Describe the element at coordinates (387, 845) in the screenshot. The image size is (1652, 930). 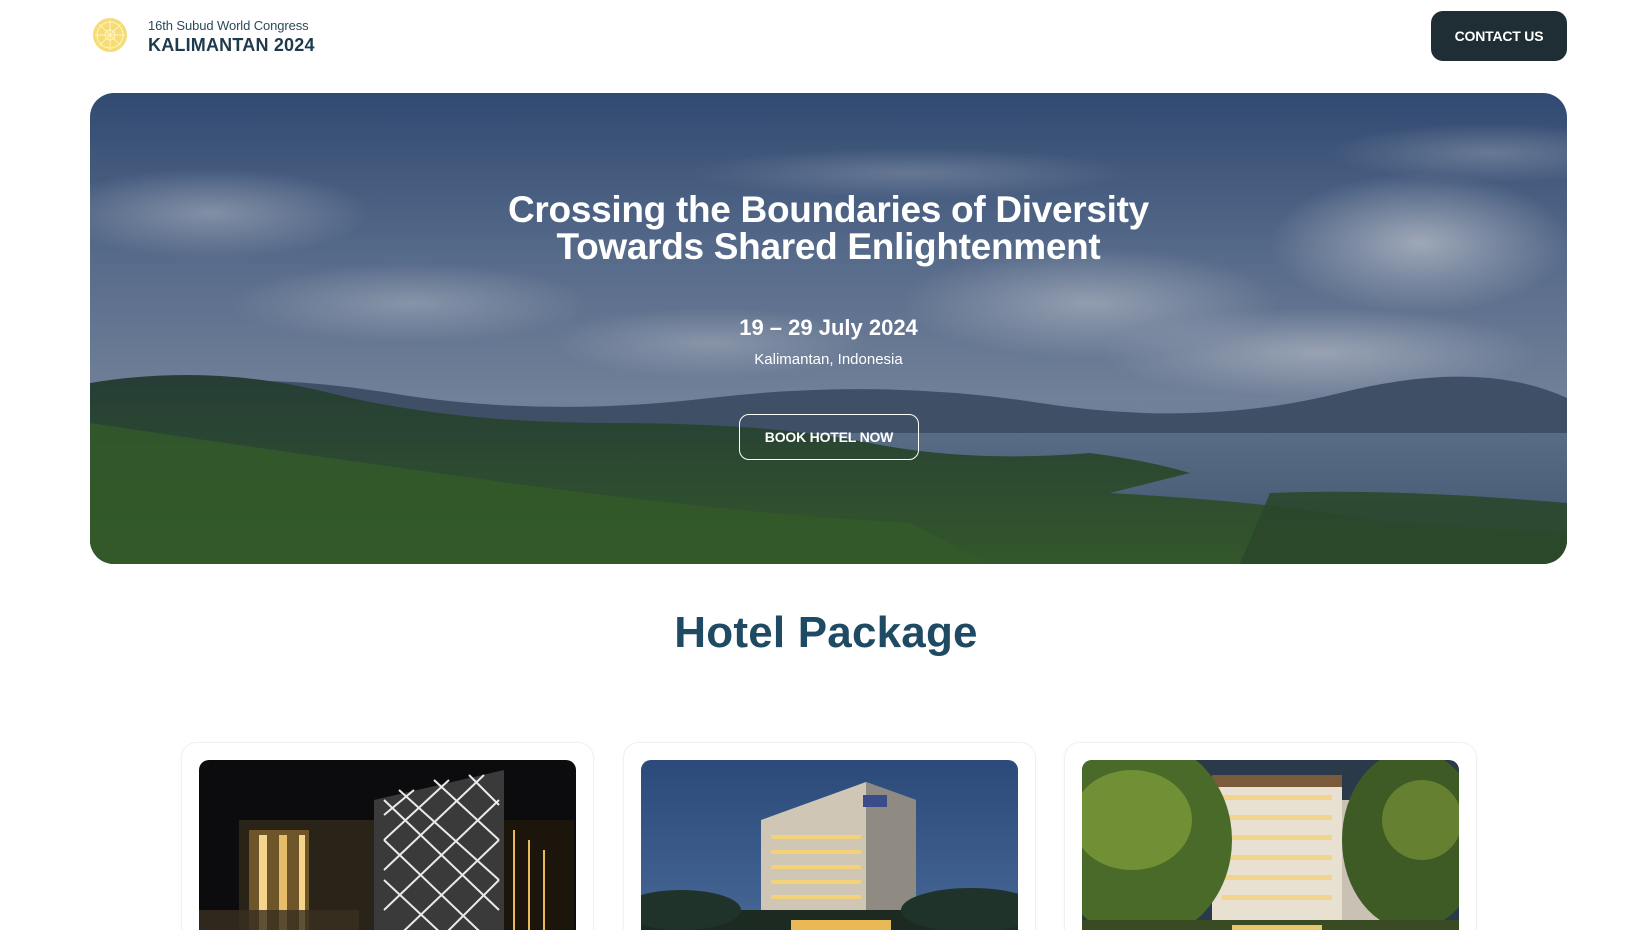
I see `hotel-night-facade-image` at that location.